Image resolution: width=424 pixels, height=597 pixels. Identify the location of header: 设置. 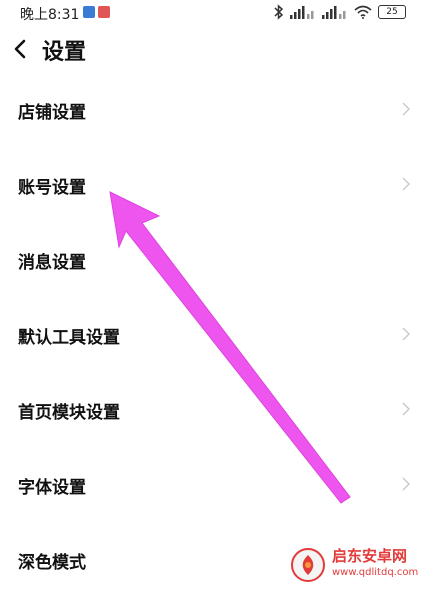
(212, 49).